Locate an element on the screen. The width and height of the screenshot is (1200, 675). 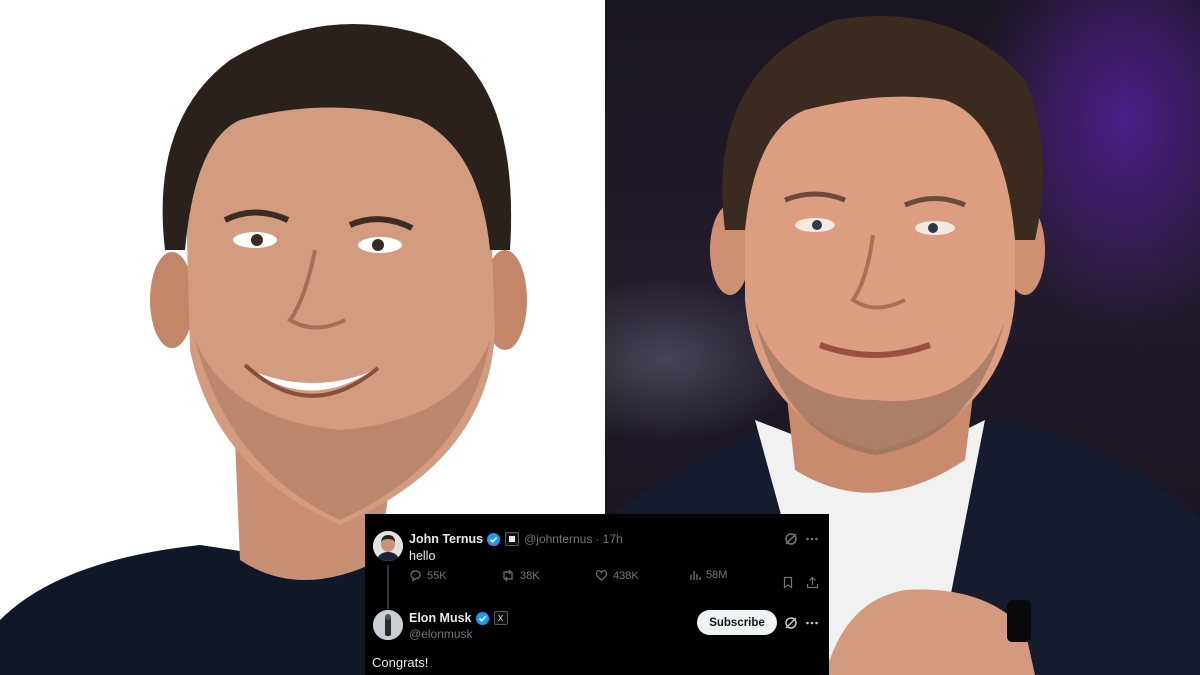
reply-count: 55K is located at coordinates (437, 575).